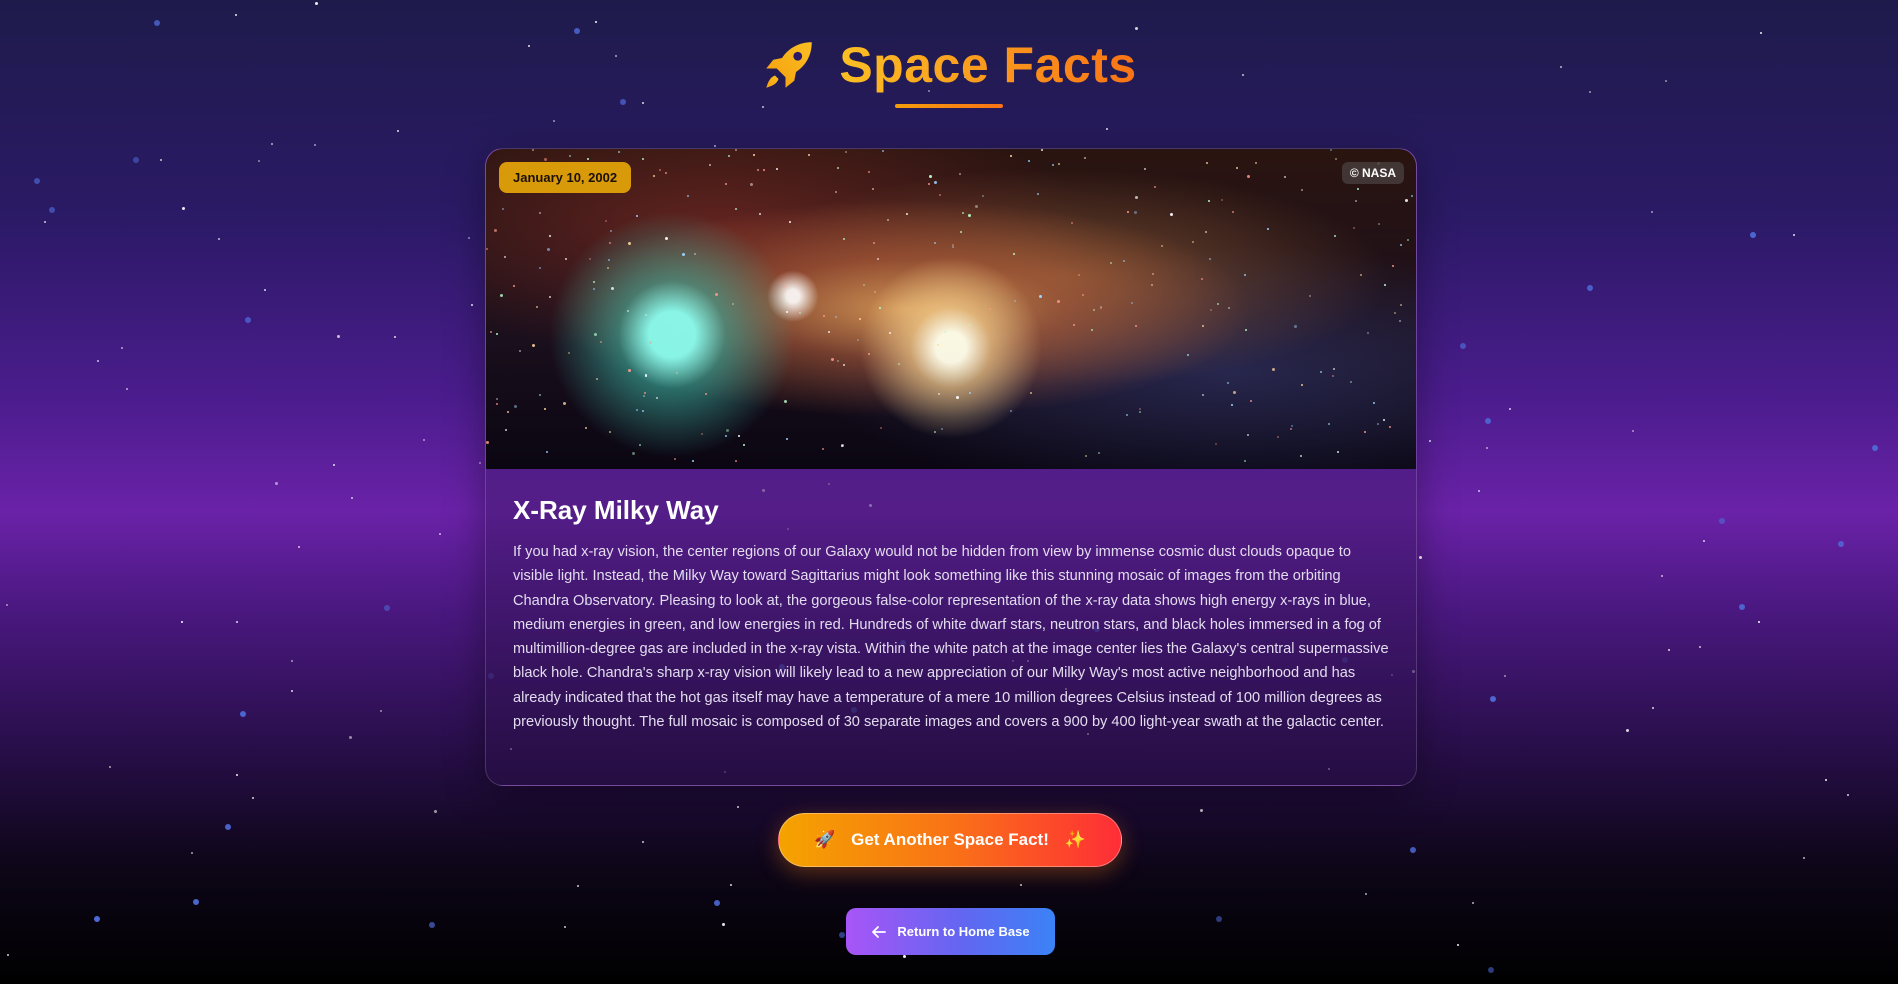 Image resolution: width=1898 pixels, height=984 pixels. Describe the element at coordinates (789, 65) in the screenshot. I see `rocket-icon` at that location.